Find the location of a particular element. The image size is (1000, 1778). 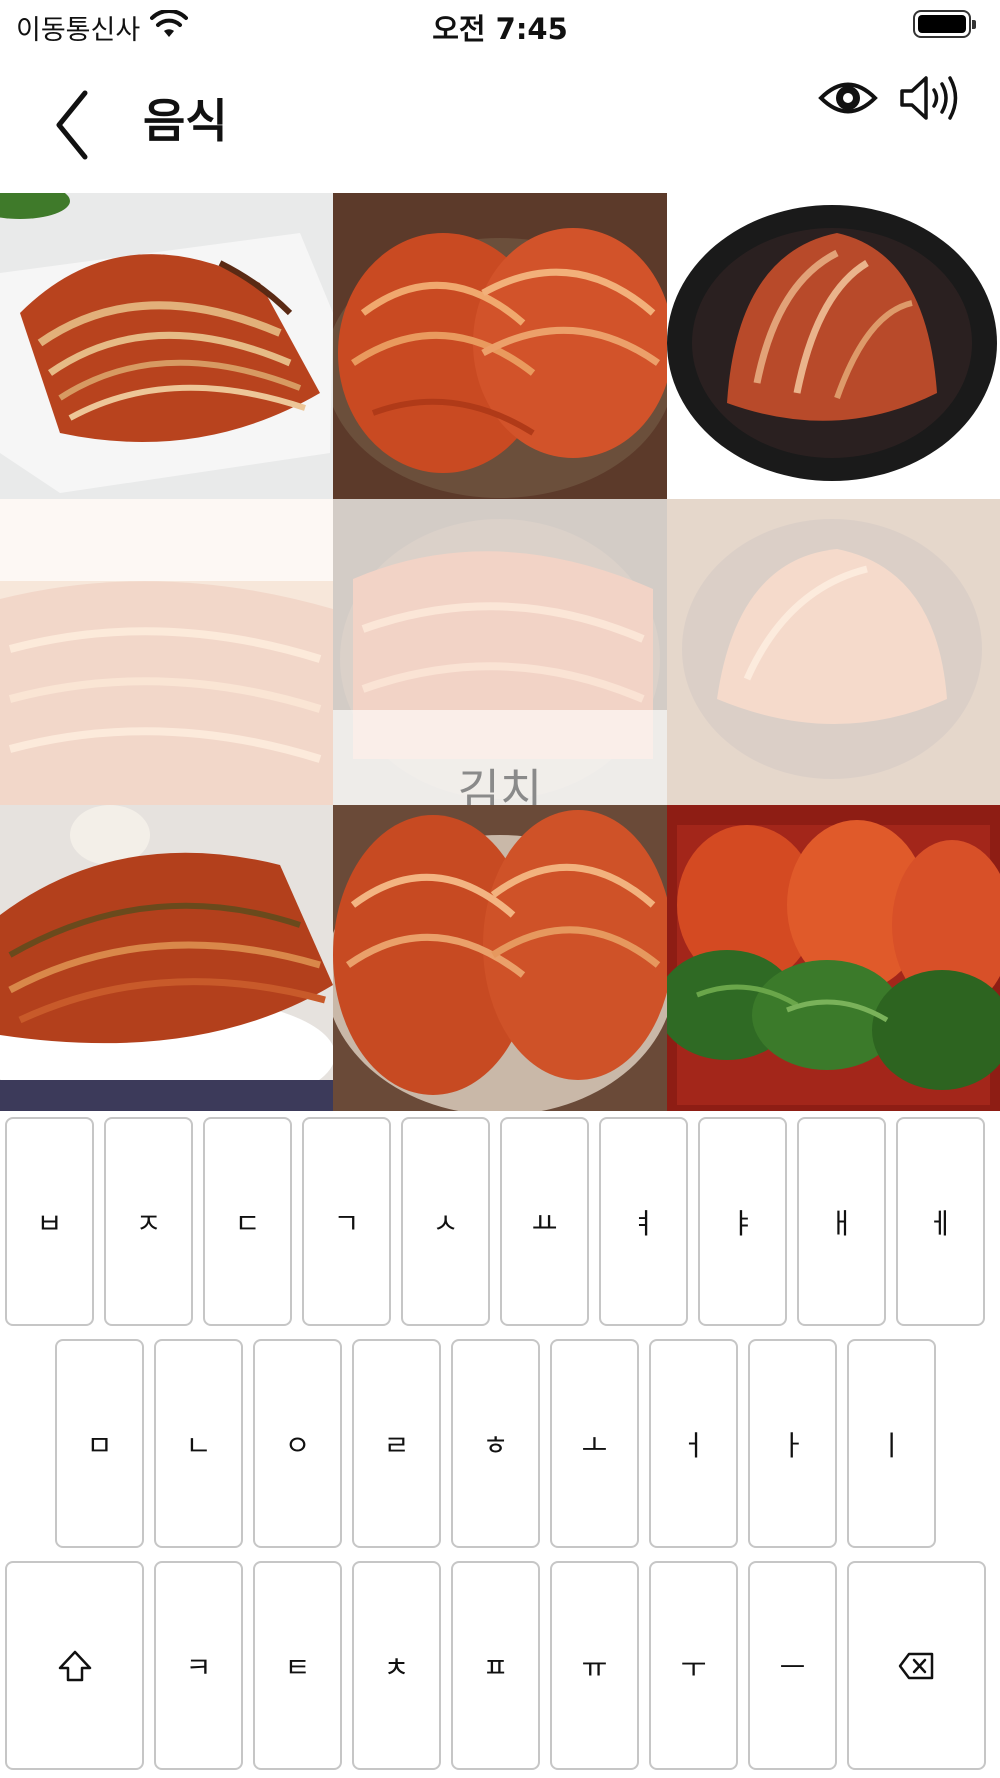

key: ㅋ is located at coordinates (198, 1665).